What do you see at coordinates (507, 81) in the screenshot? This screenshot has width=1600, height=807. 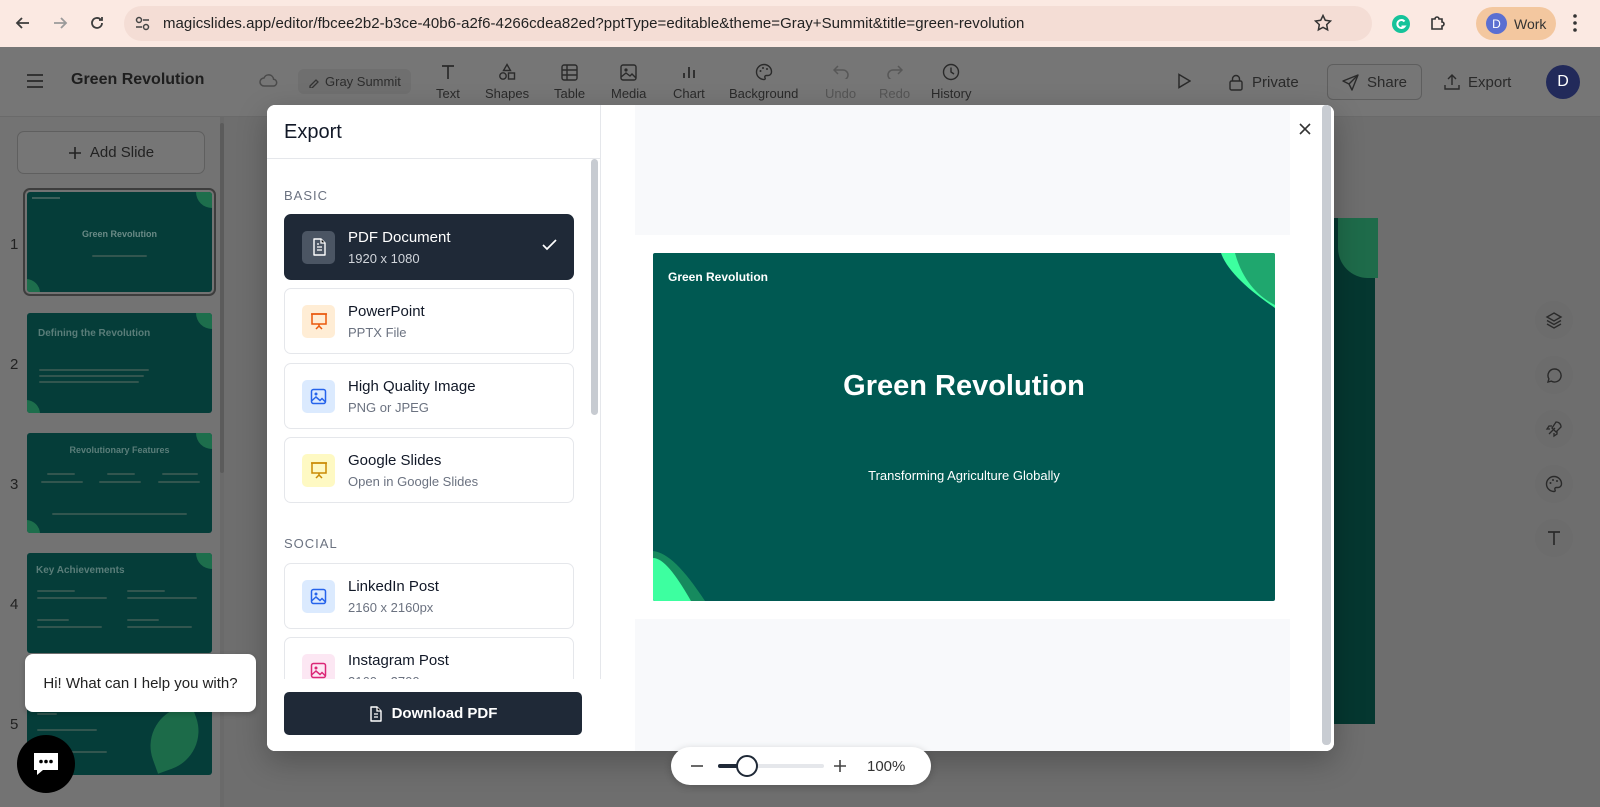 I see `tool-shapes: Shapes` at bounding box center [507, 81].